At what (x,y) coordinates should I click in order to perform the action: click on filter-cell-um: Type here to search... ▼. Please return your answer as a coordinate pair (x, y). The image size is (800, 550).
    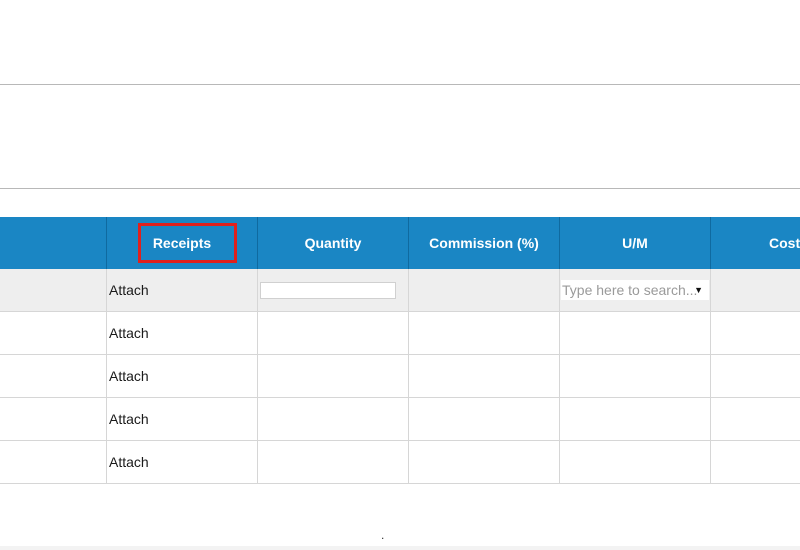
    Looking at the image, I should click on (634, 290).